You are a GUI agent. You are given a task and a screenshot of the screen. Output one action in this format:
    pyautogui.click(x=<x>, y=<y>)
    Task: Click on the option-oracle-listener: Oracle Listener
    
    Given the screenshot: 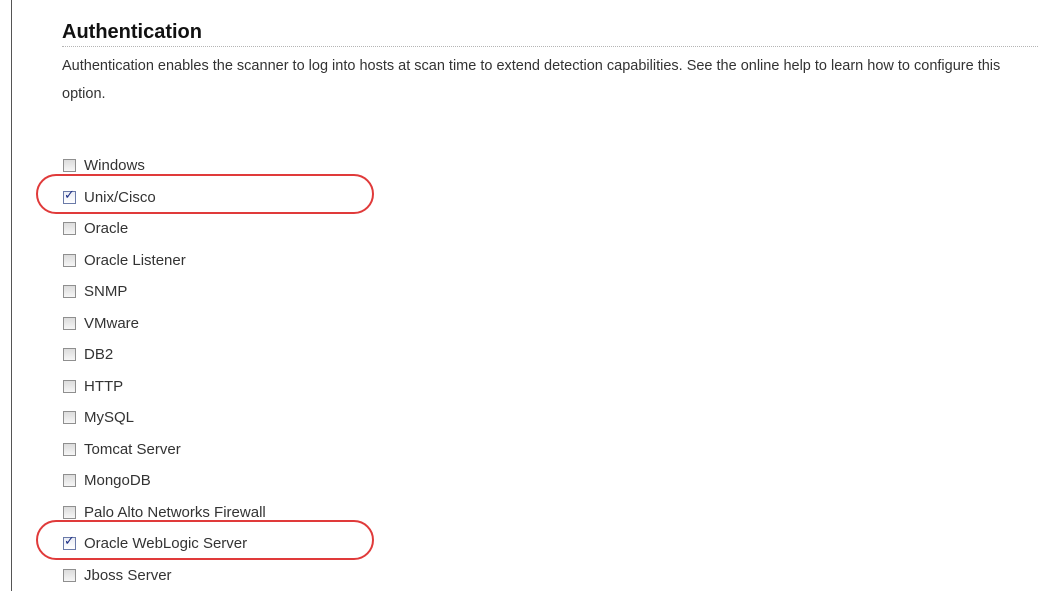 What is the action you would take?
    pyautogui.click(x=164, y=261)
    